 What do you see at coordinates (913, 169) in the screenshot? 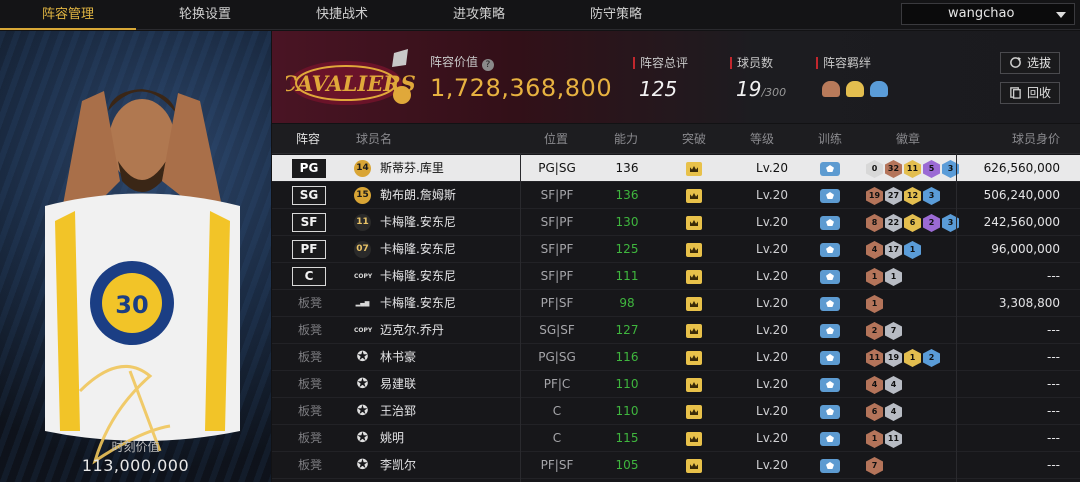
I see `badge-group: 0 32 11 5 3` at bounding box center [913, 169].